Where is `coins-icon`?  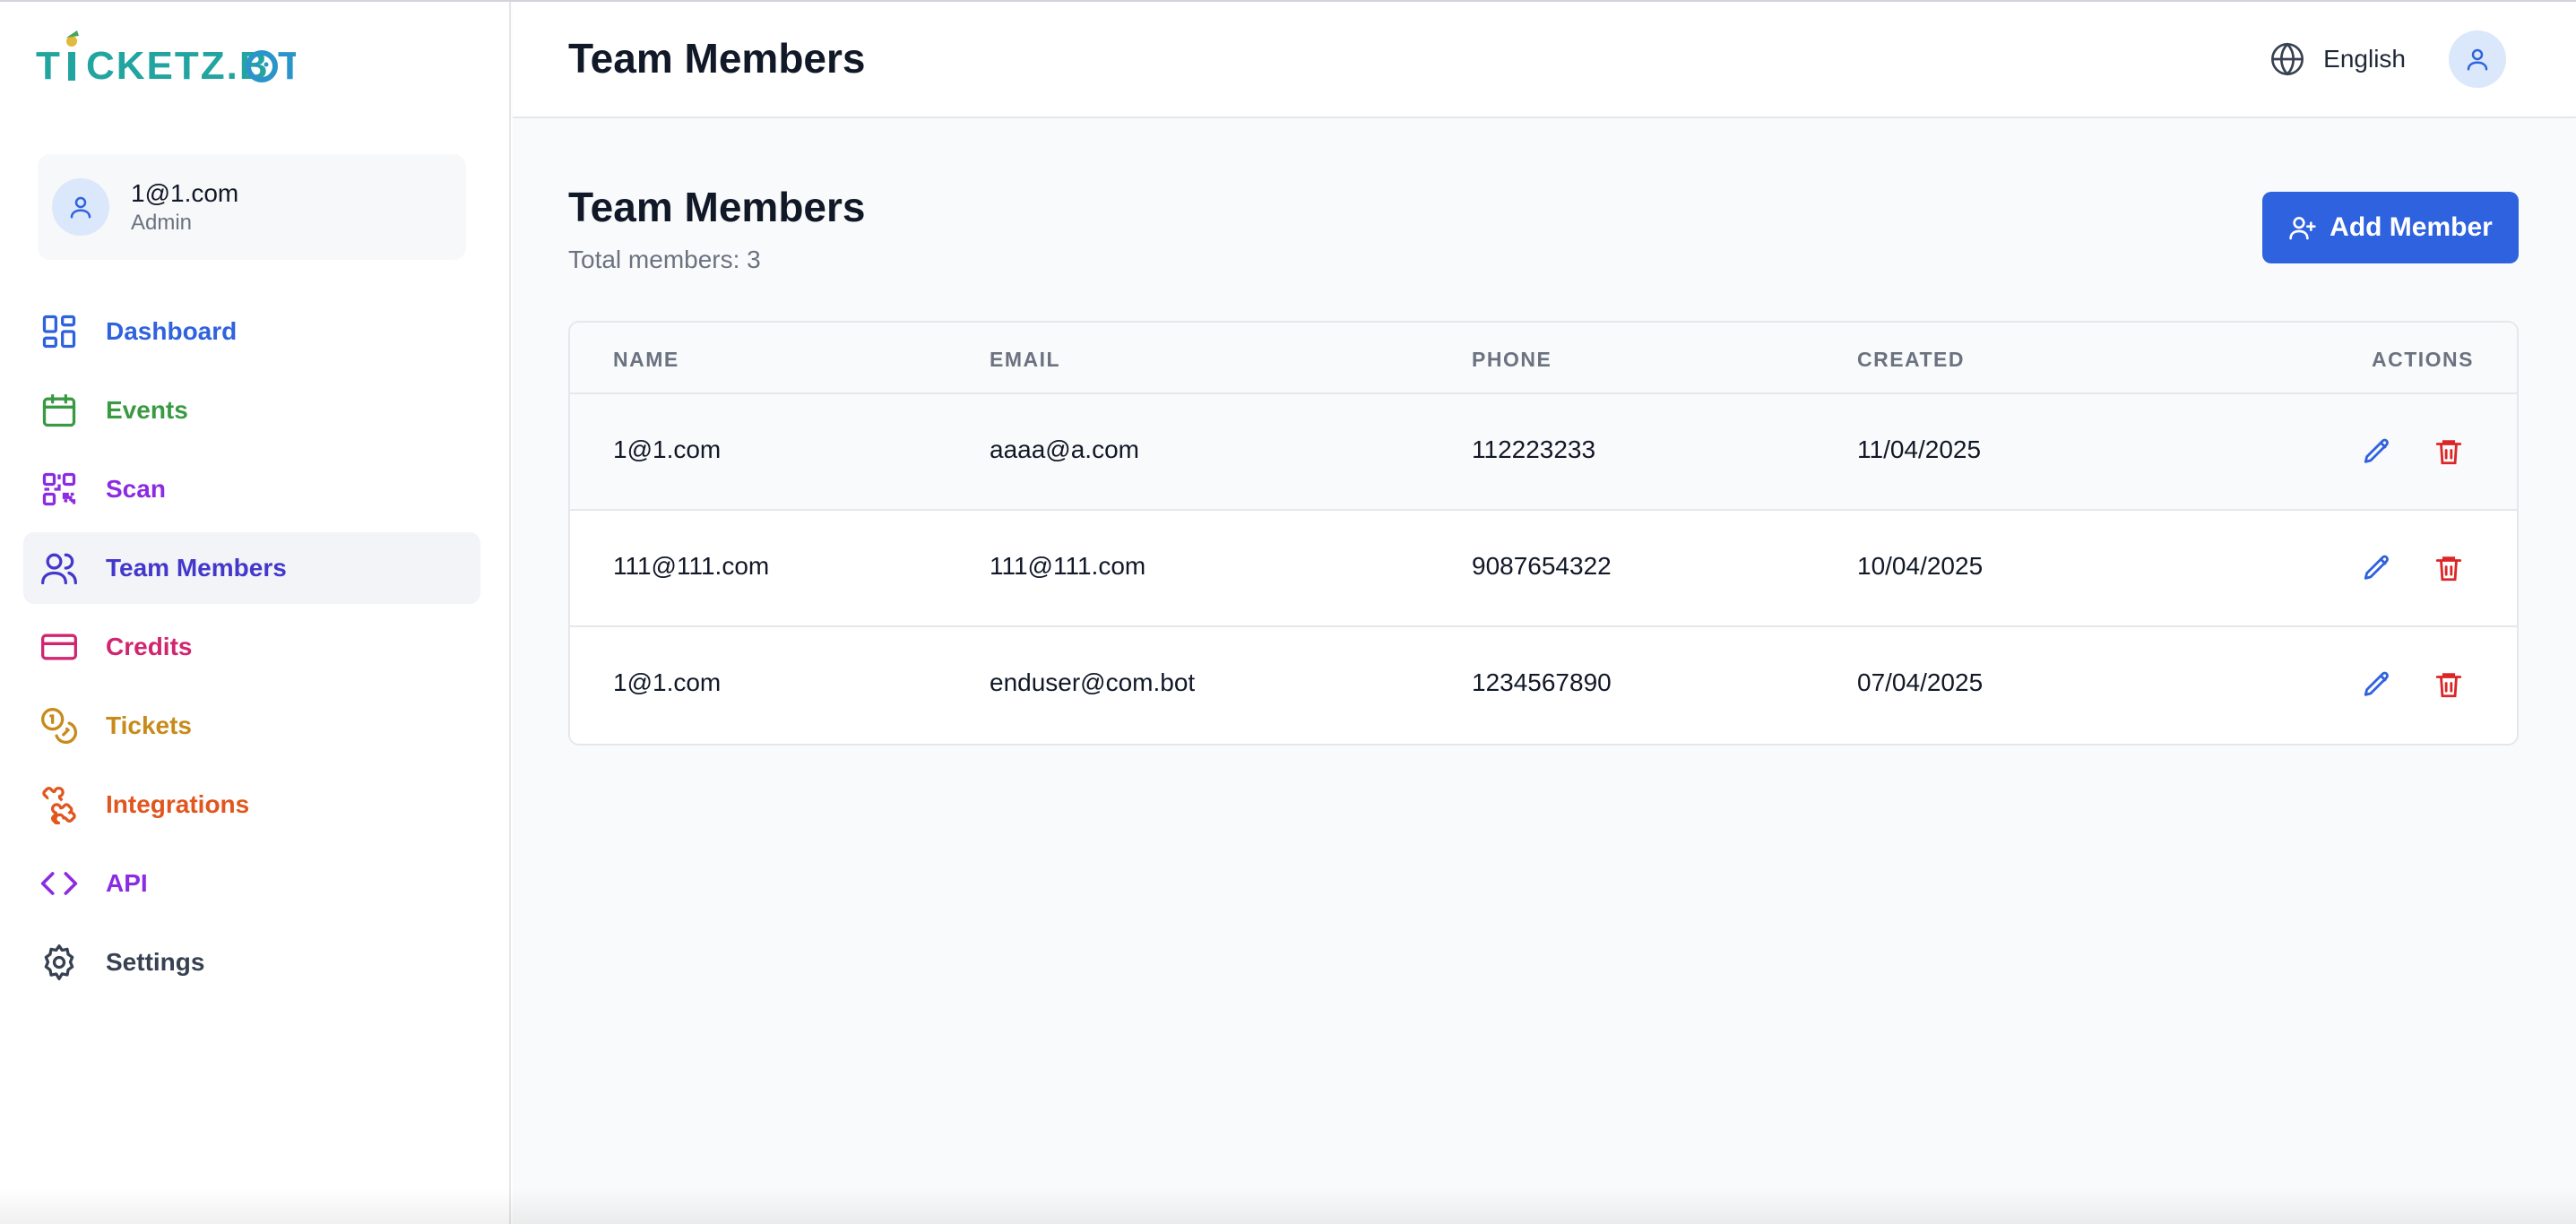 coins-icon is located at coordinates (59, 725).